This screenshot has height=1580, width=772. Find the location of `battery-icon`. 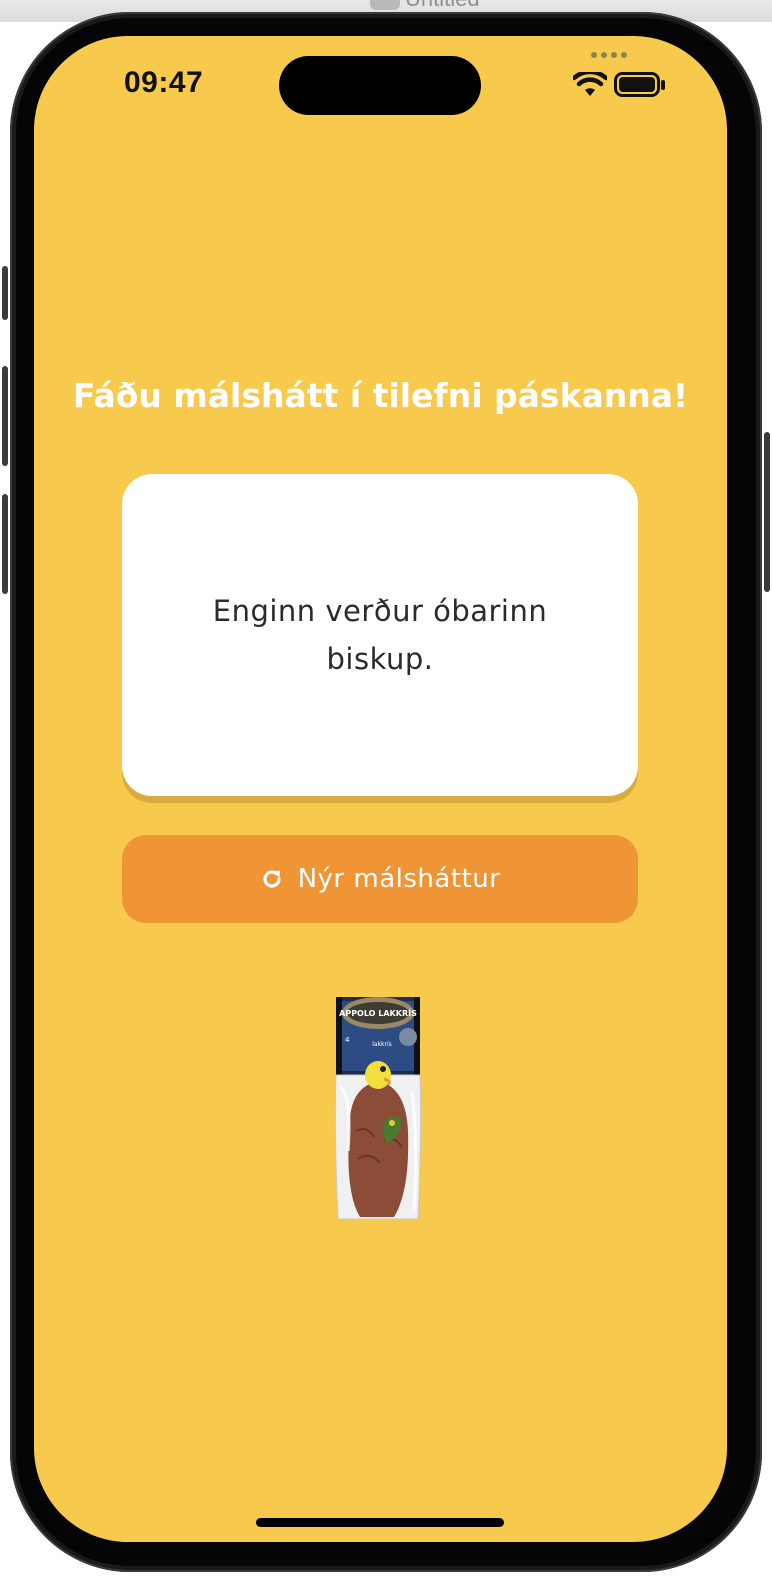

battery-icon is located at coordinates (639, 84).